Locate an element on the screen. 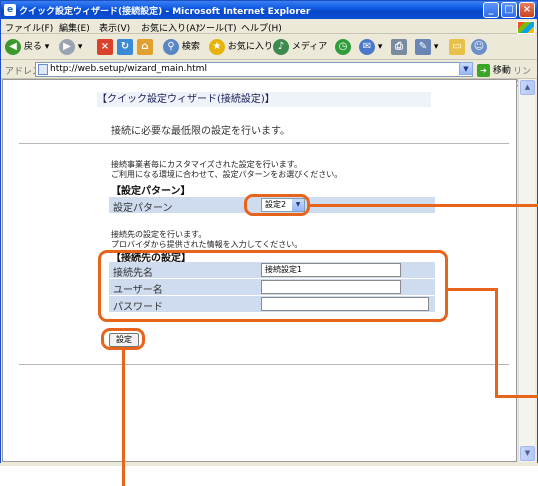 This screenshot has width=538, height=486. page-icon is located at coordinates (43, 69).